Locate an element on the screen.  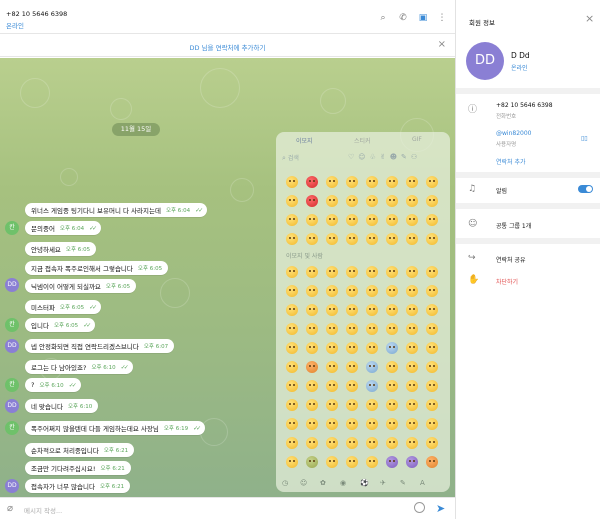
chat-header: +82 10 5646 6398 온라인 ⌕ ✆ ▣ ⋮ is located at coordinates (227, 17).